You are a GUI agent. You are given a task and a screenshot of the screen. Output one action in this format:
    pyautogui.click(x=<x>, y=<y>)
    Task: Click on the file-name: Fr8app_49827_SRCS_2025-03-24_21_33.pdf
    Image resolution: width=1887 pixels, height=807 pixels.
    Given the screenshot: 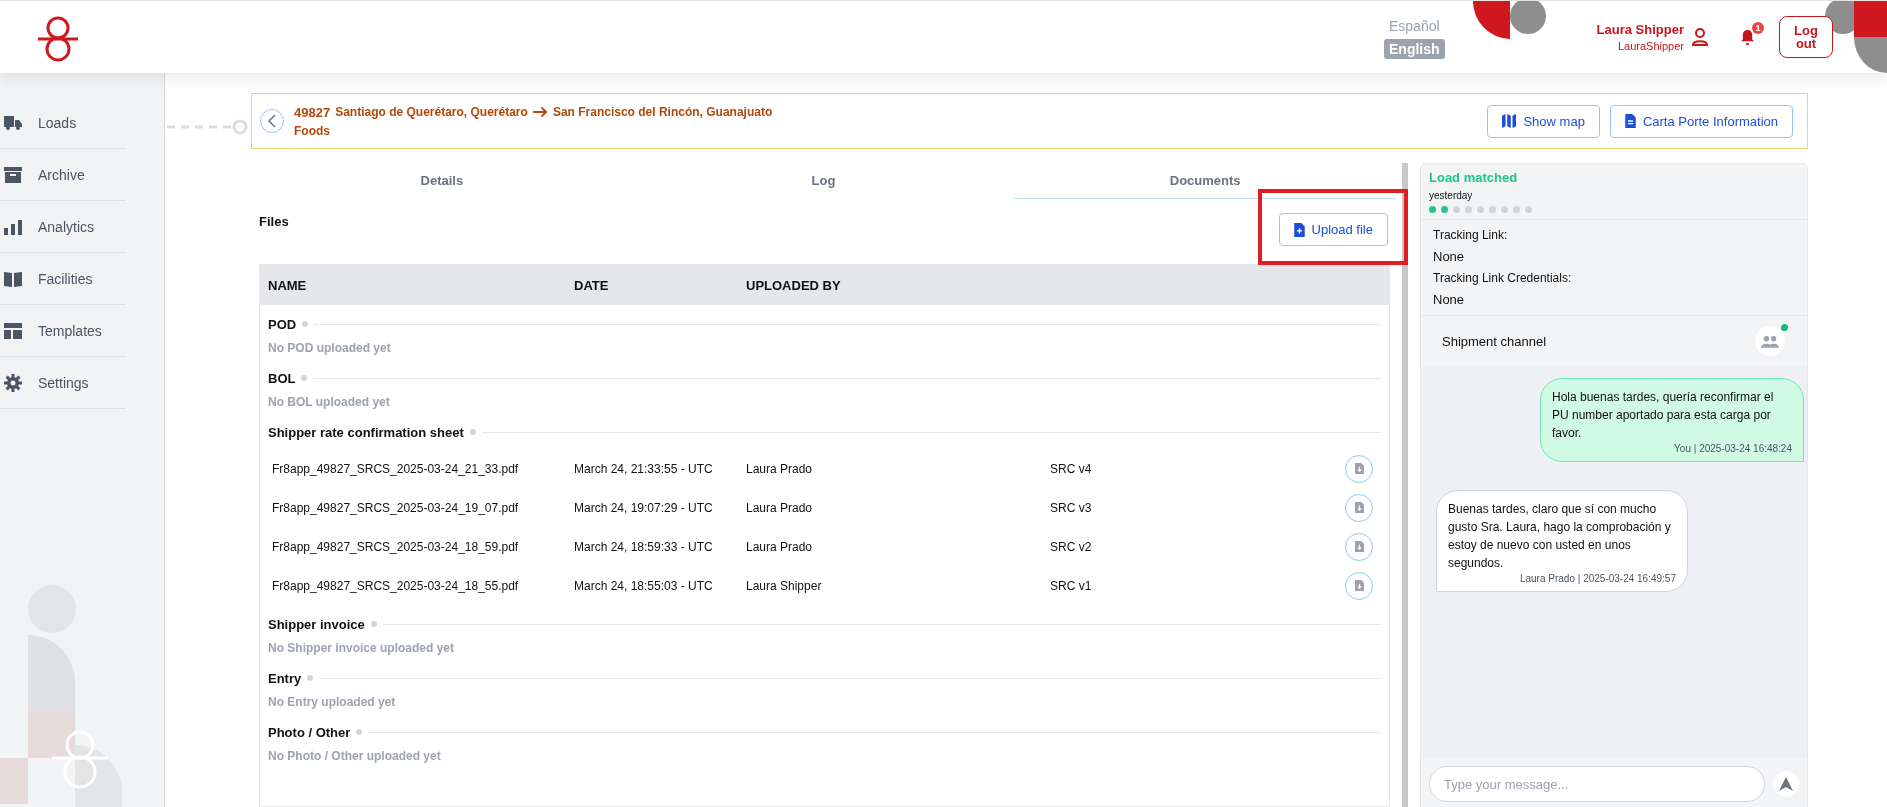 What is the action you would take?
    pyautogui.click(x=396, y=468)
    